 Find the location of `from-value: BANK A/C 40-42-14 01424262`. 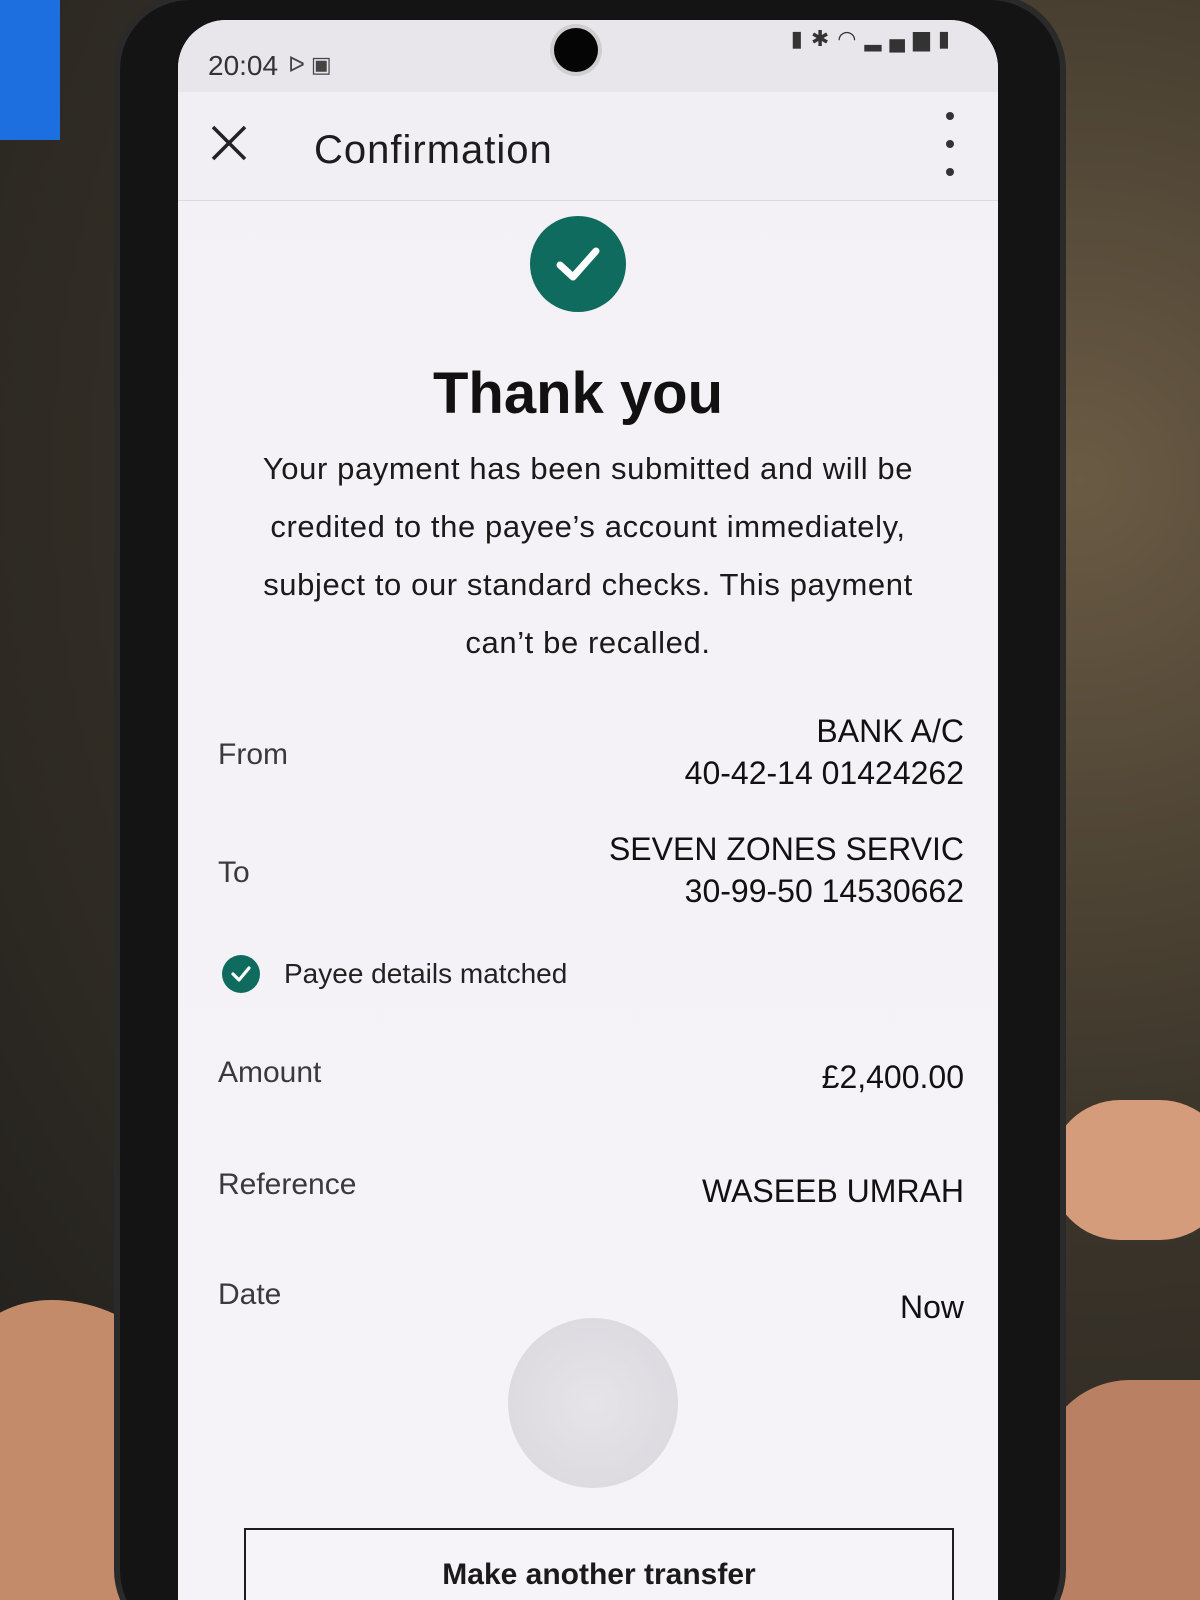

from-value: BANK A/C 40-42-14 01424262 is located at coordinates (704, 752).